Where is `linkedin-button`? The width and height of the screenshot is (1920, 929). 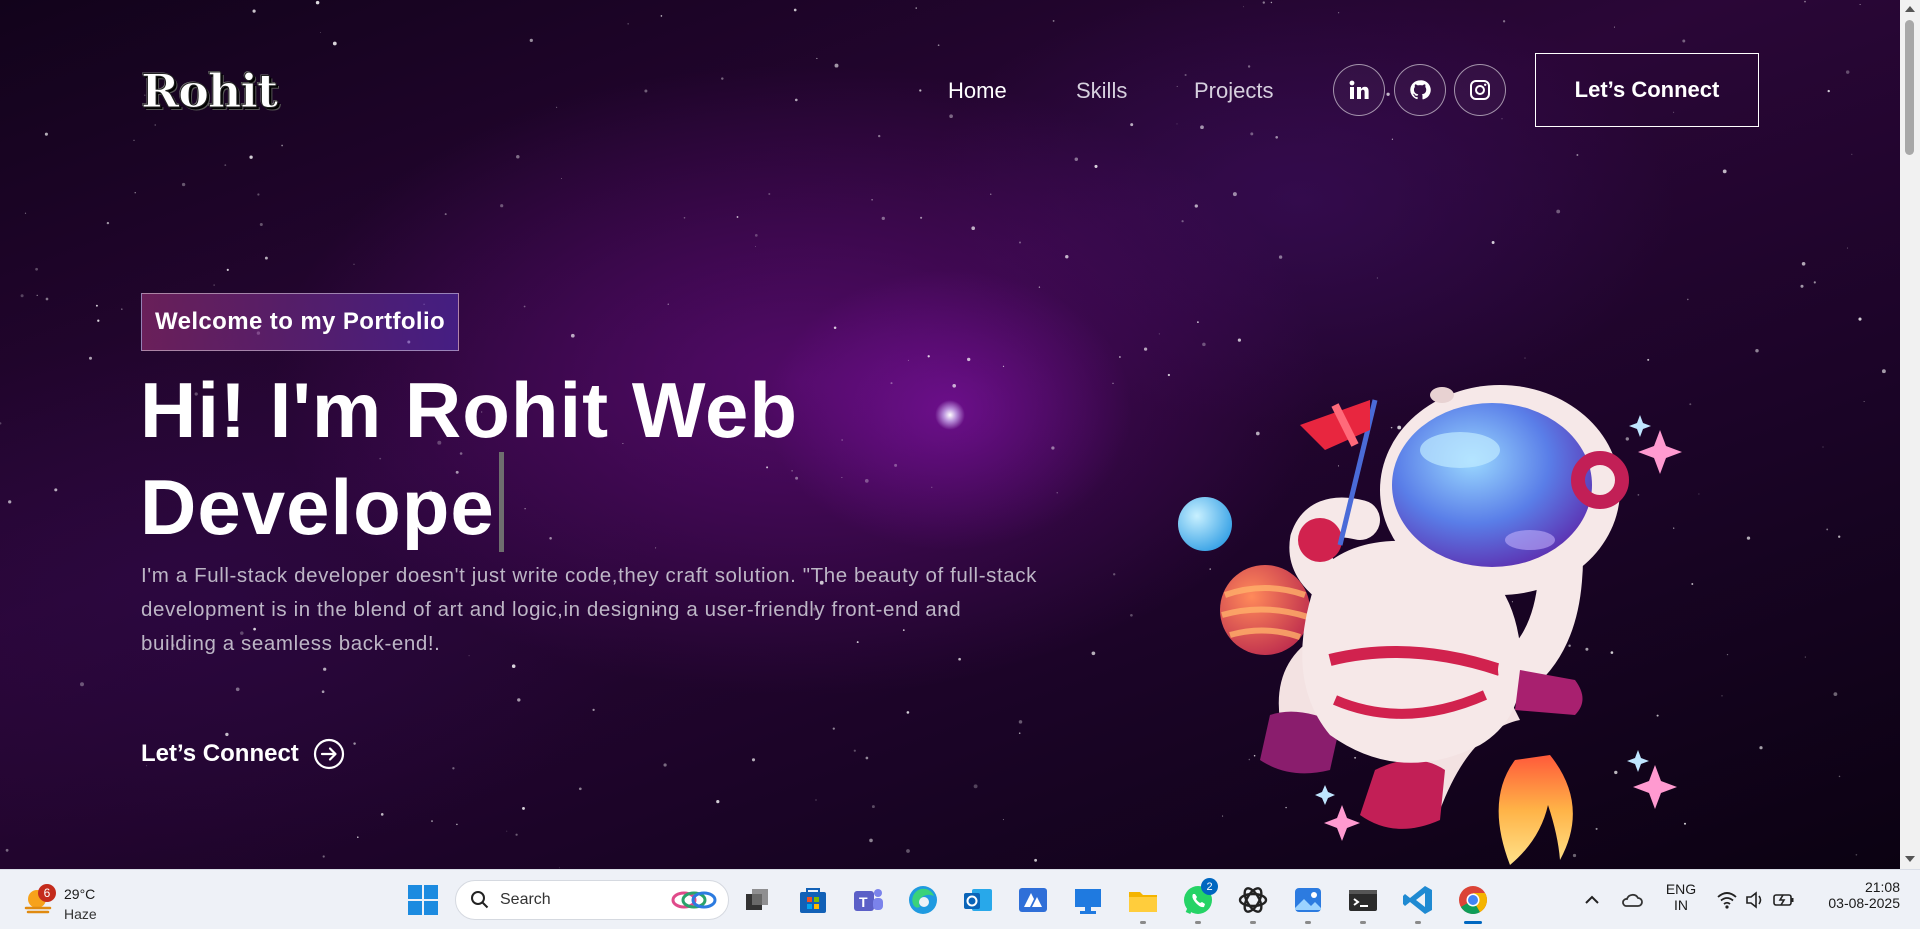 linkedin-button is located at coordinates (1359, 90).